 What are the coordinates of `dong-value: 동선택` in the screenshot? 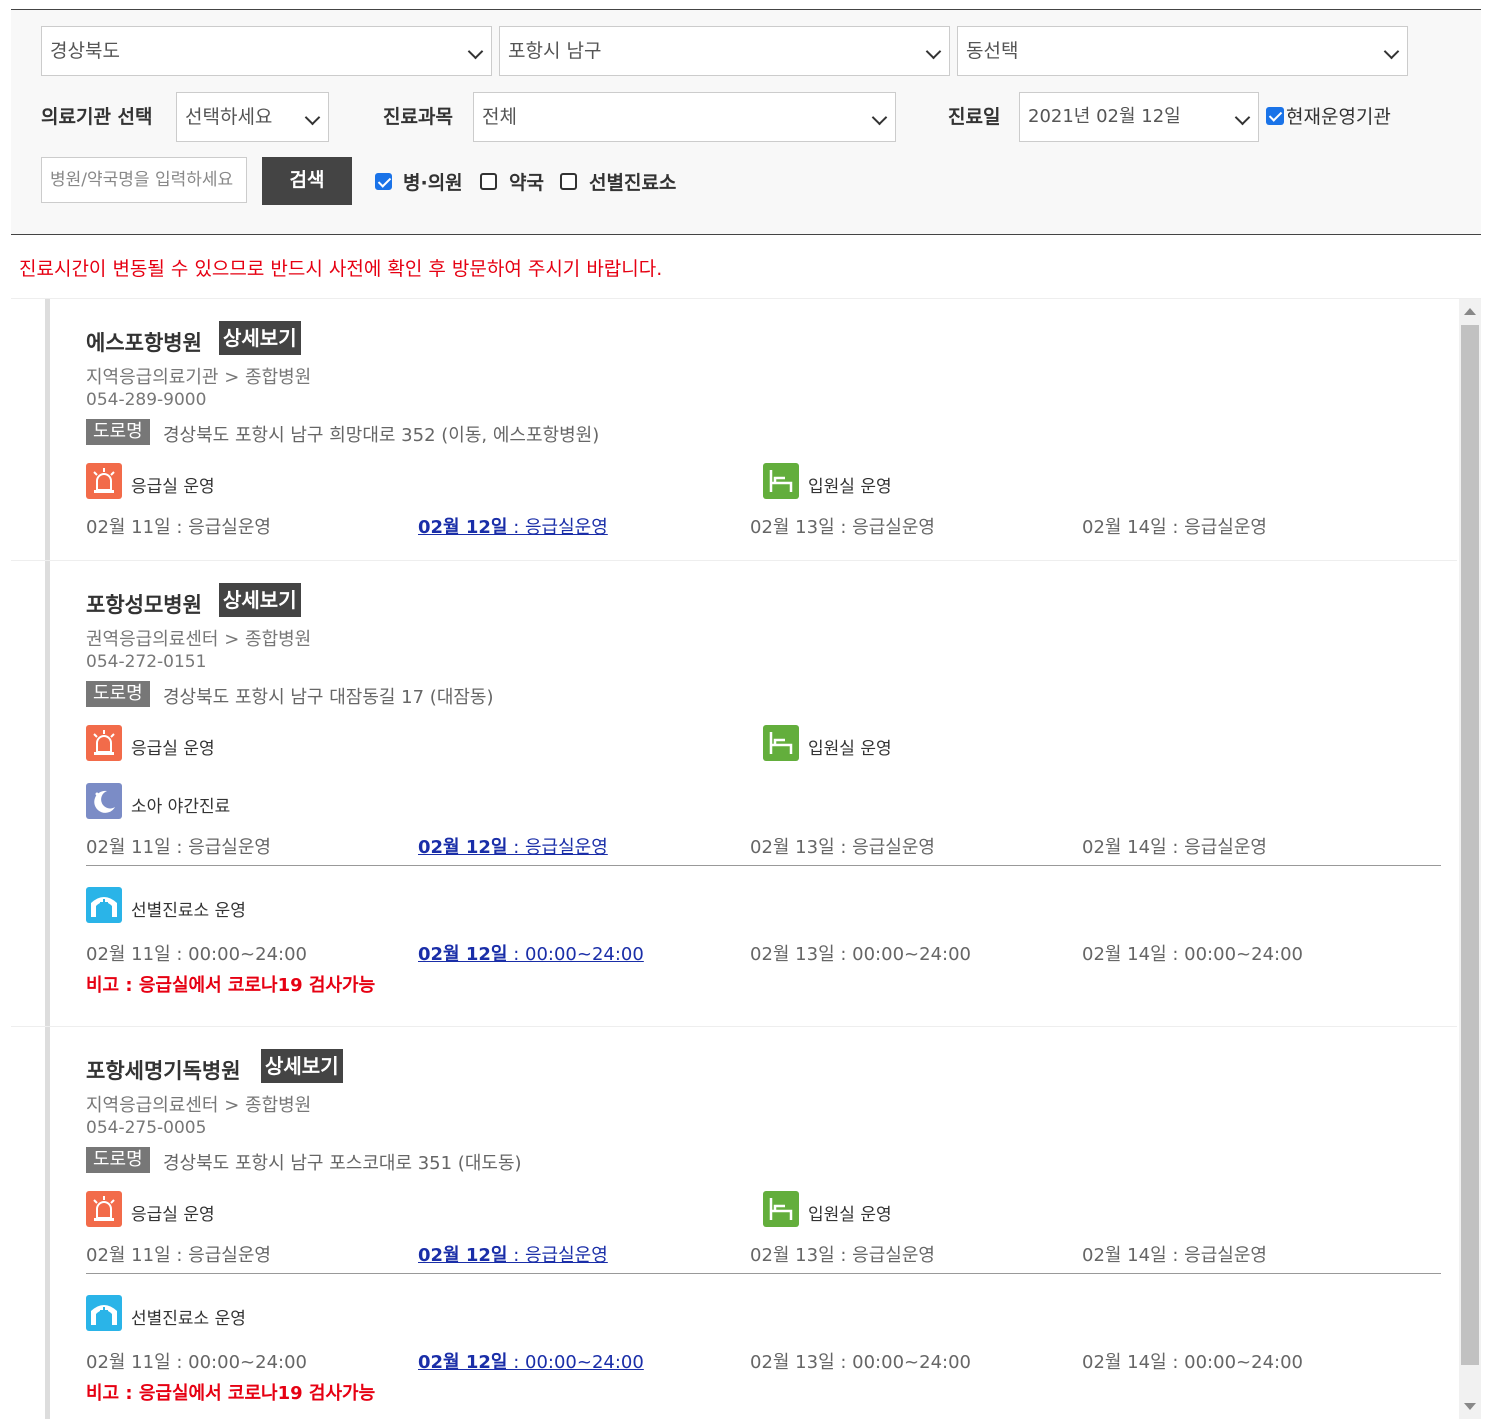 It's located at (992, 51).